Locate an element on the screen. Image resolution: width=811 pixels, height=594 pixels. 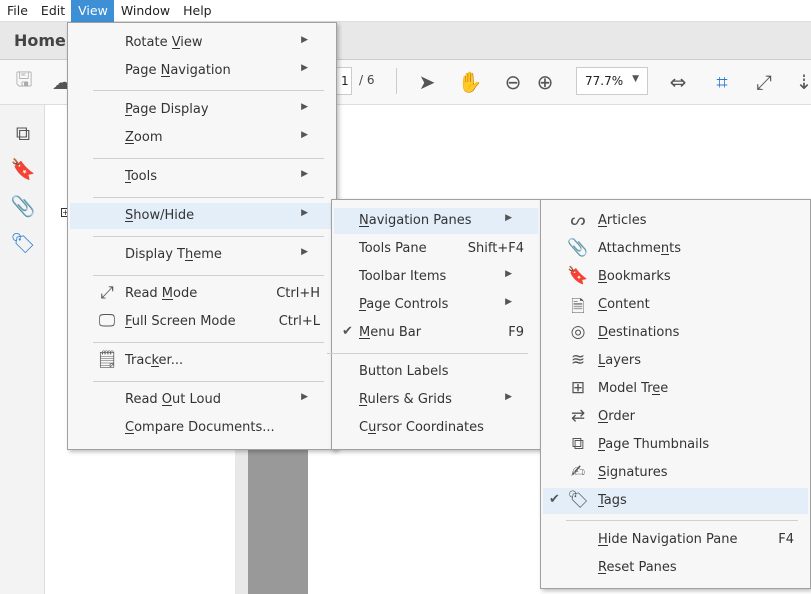
menu-item-label: Bookmarks is located at coordinates (634, 276).